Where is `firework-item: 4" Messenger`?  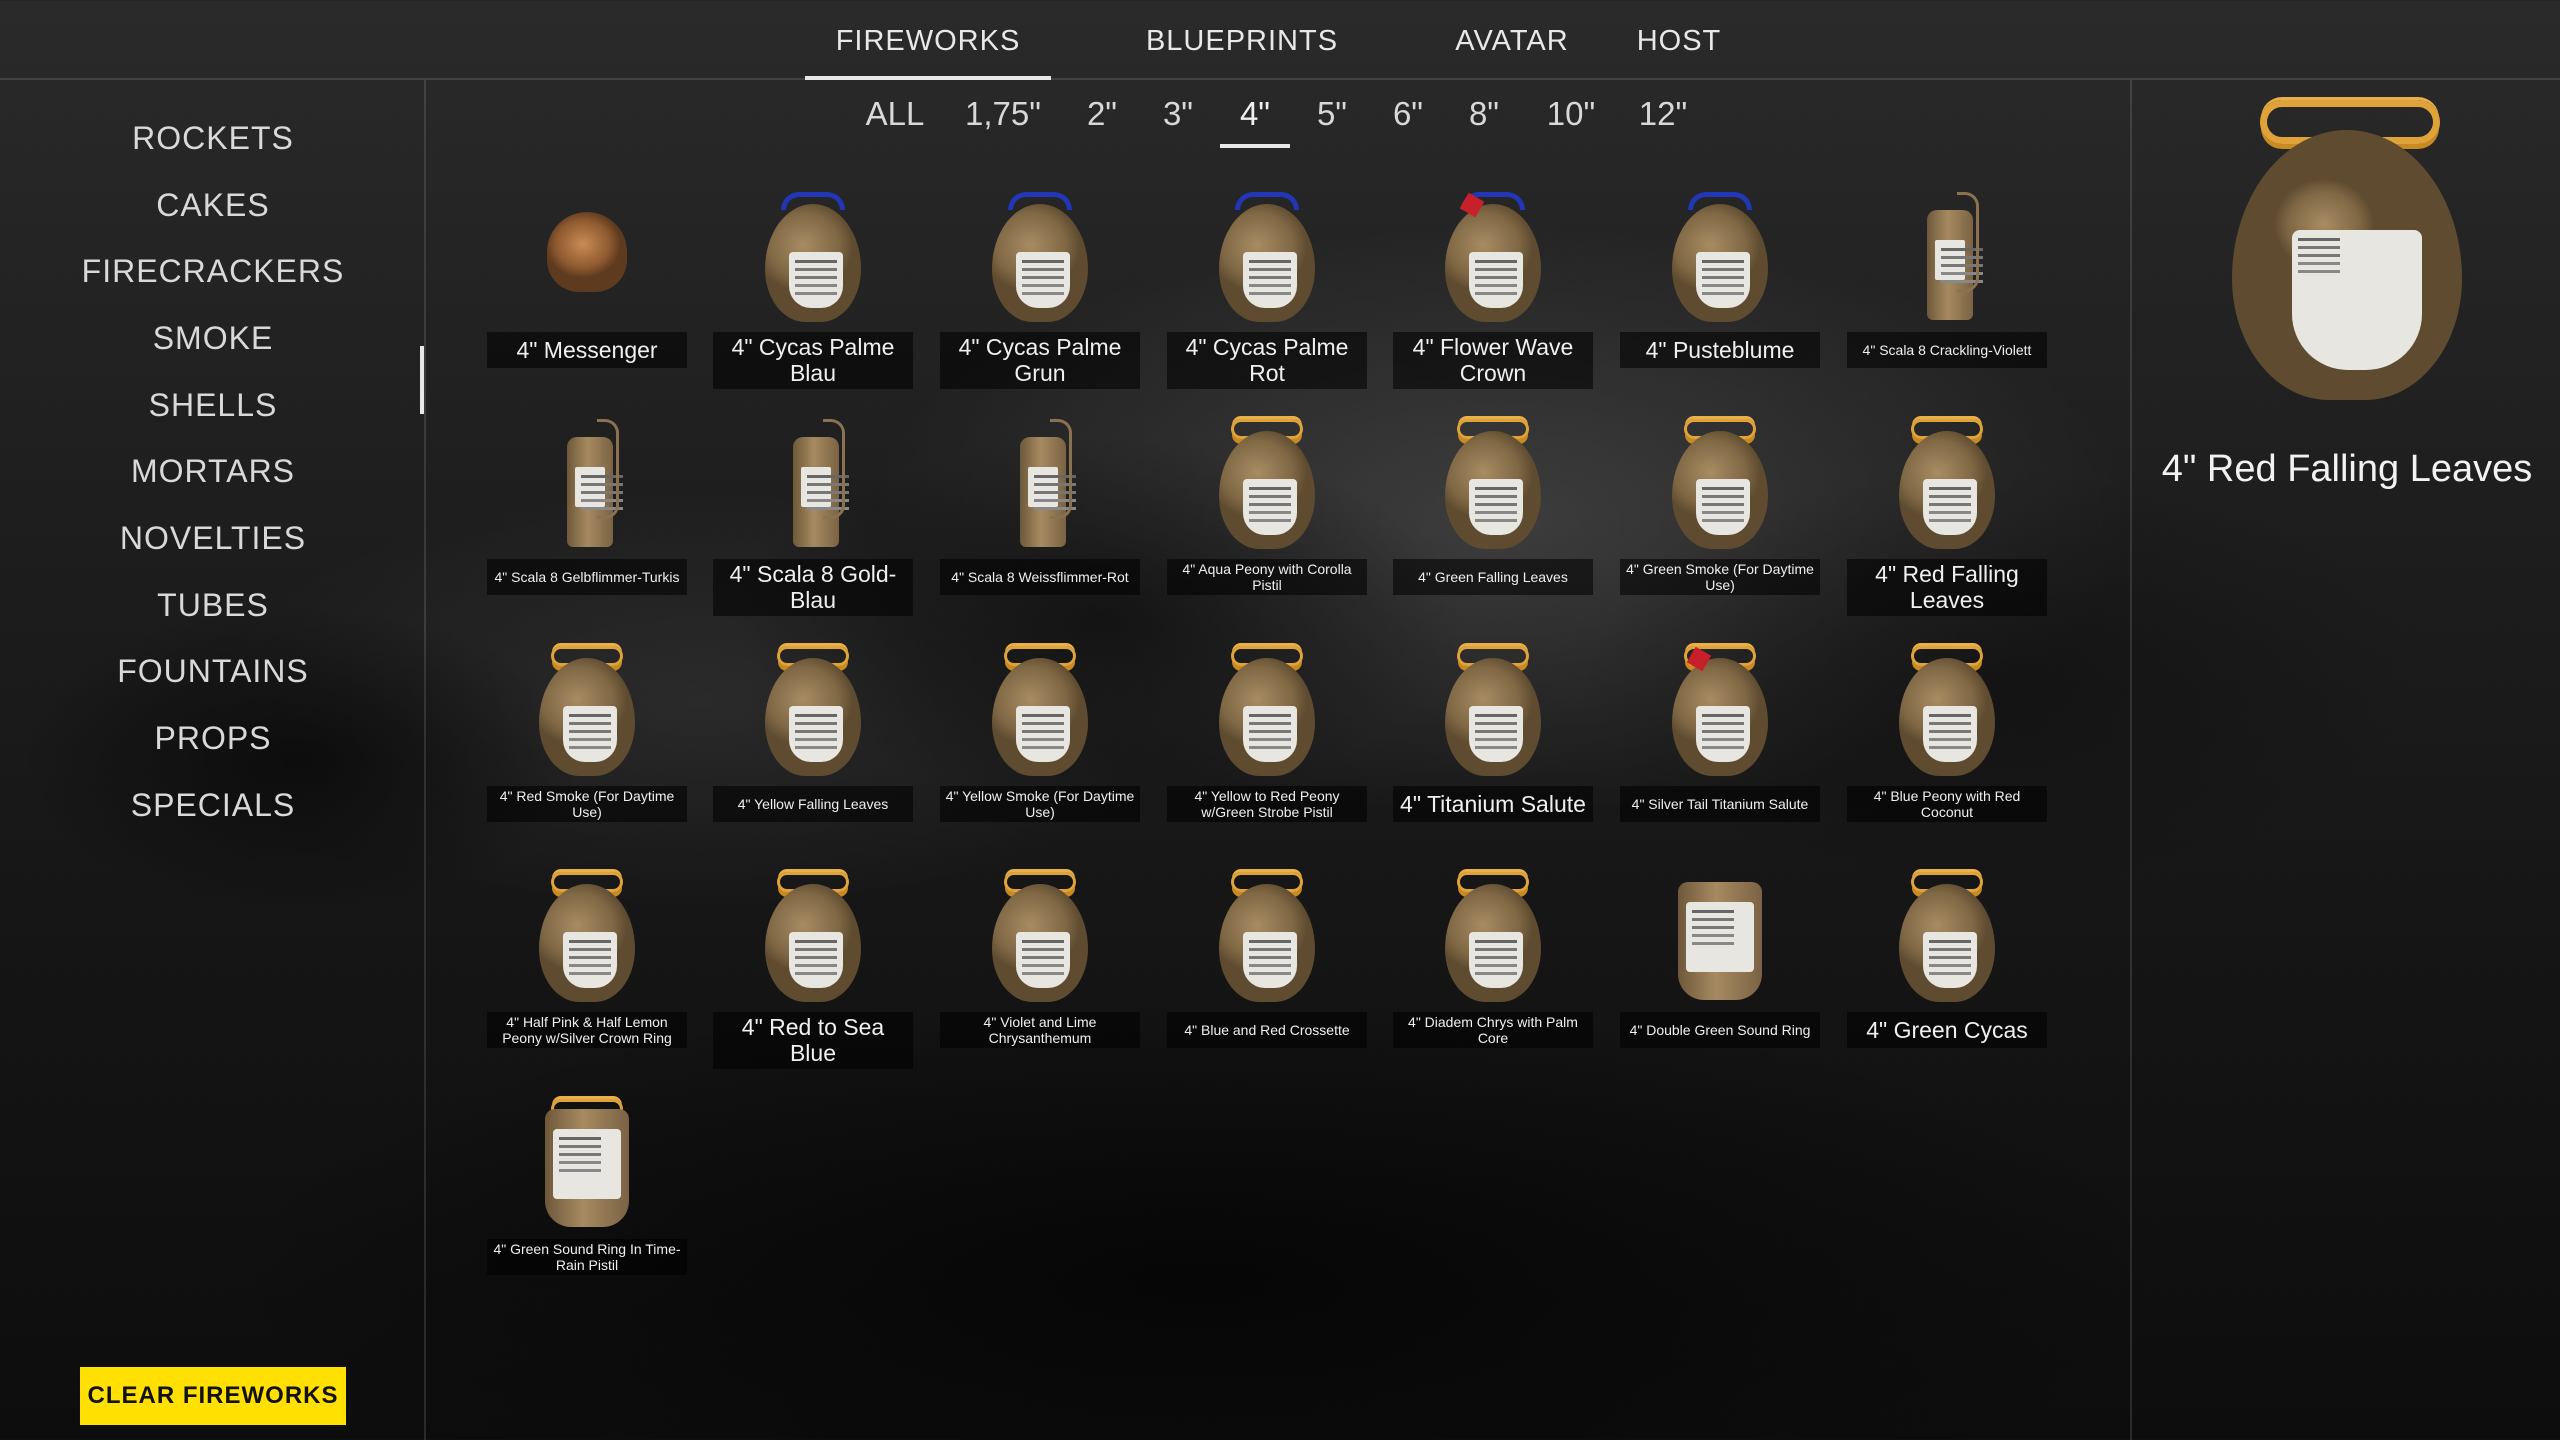 firework-item: 4" Messenger is located at coordinates (587, 272).